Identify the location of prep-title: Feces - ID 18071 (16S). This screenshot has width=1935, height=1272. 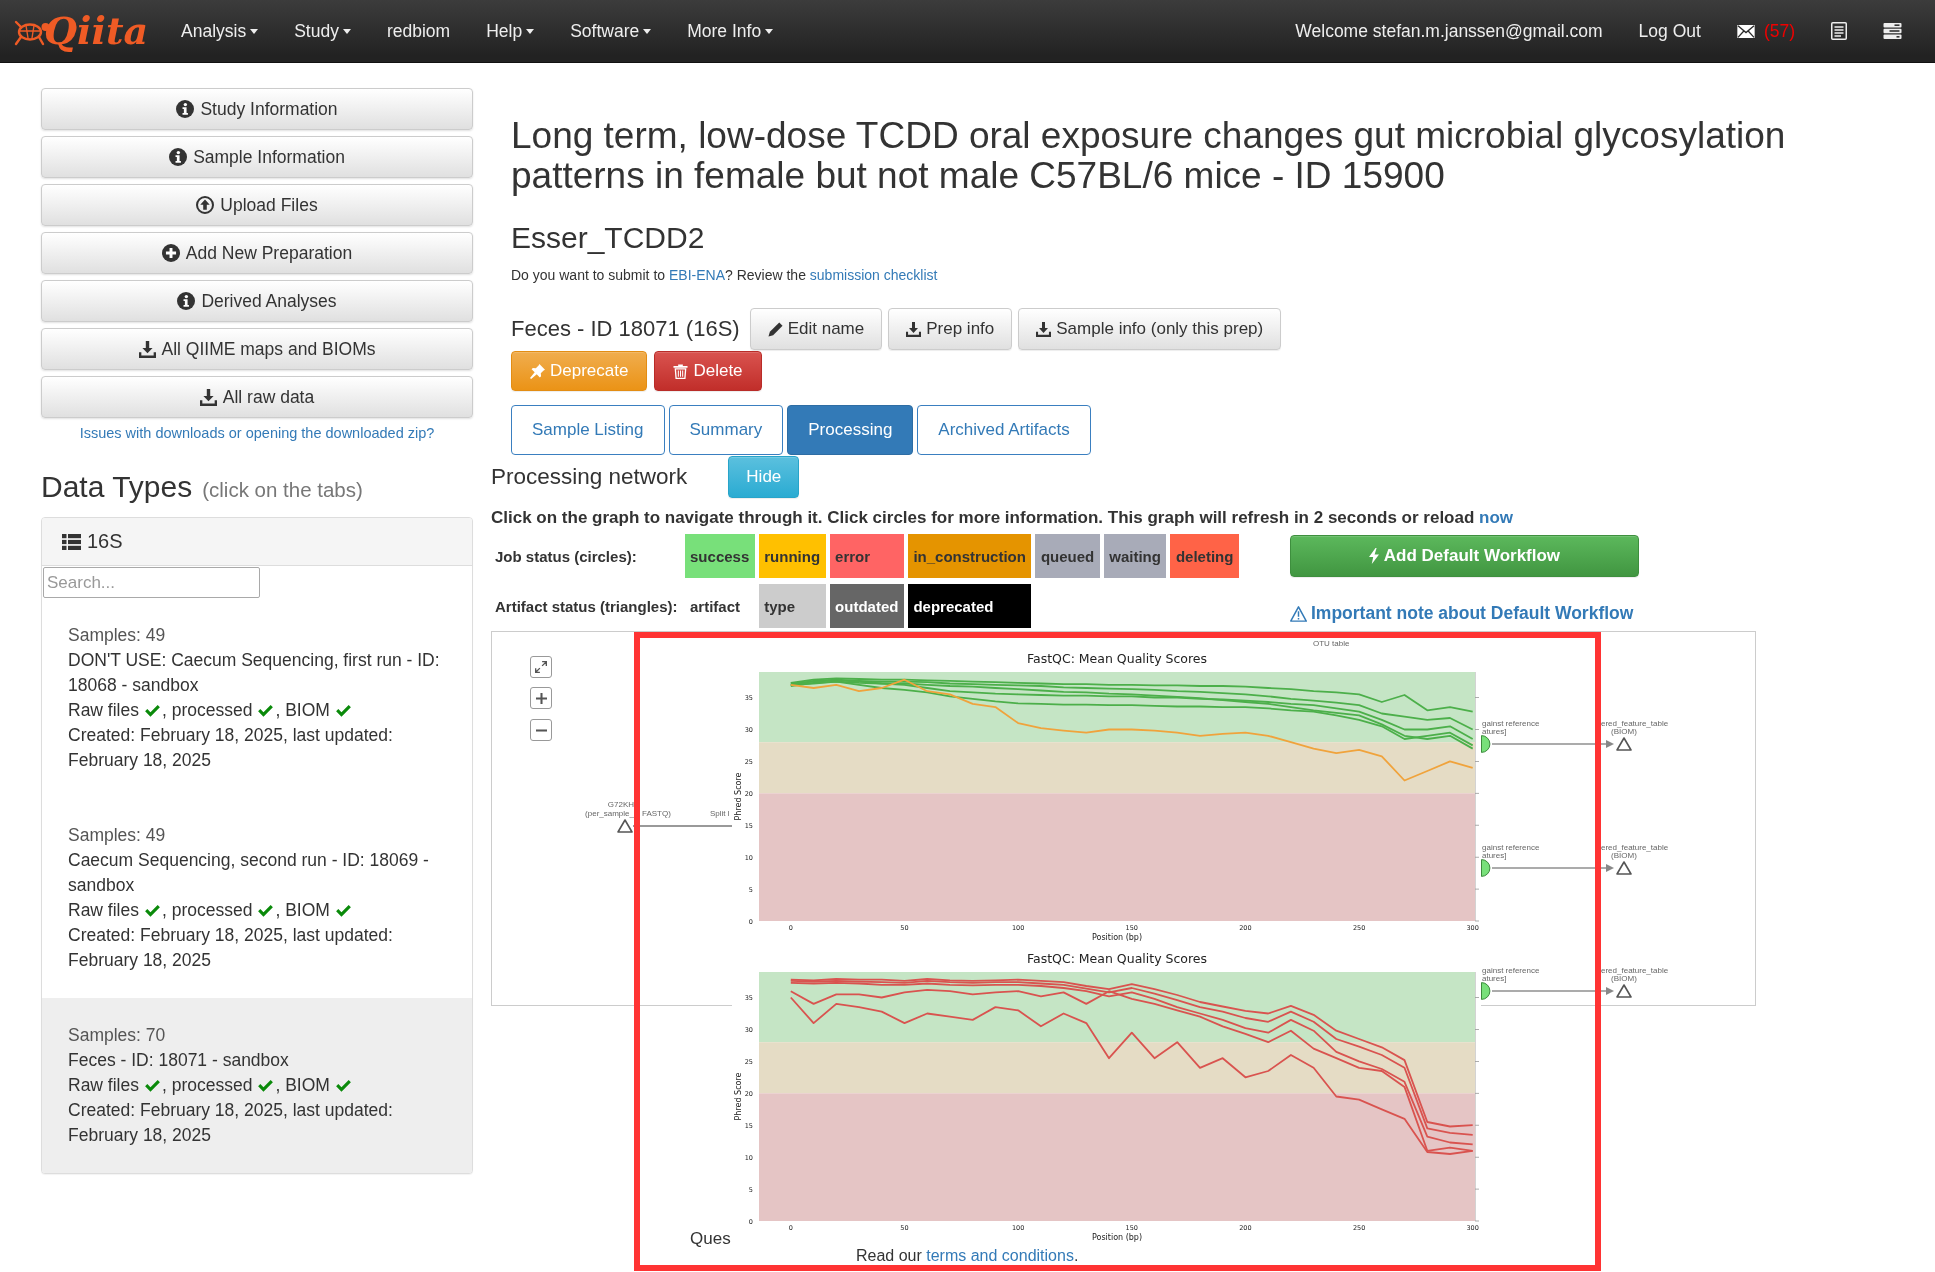
(625, 329).